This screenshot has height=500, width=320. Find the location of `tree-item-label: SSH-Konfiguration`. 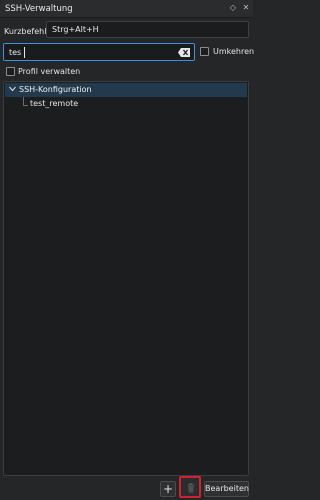

tree-item-label: SSH-Konfiguration is located at coordinates (55, 89).